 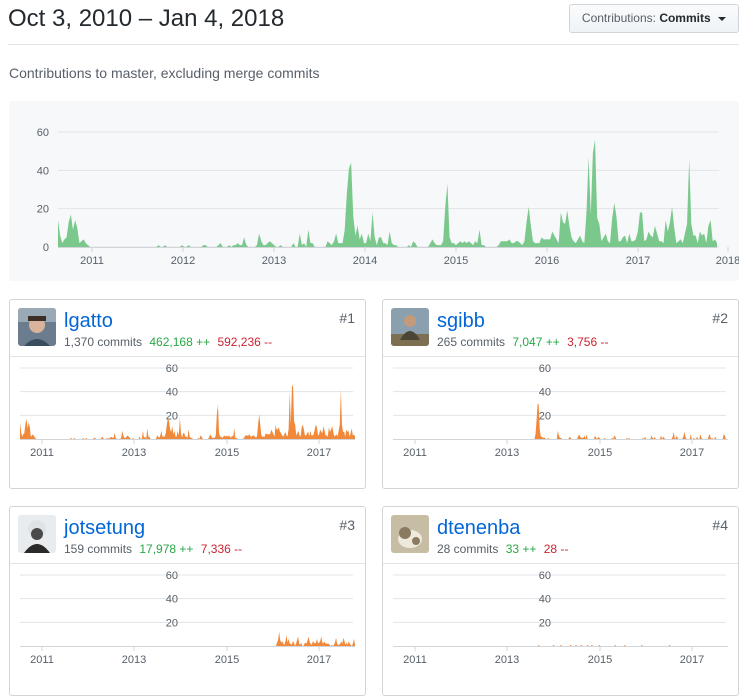 What do you see at coordinates (588, 342) in the screenshot?
I see `deletions-count: 3,756 --` at bounding box center [588, 342].